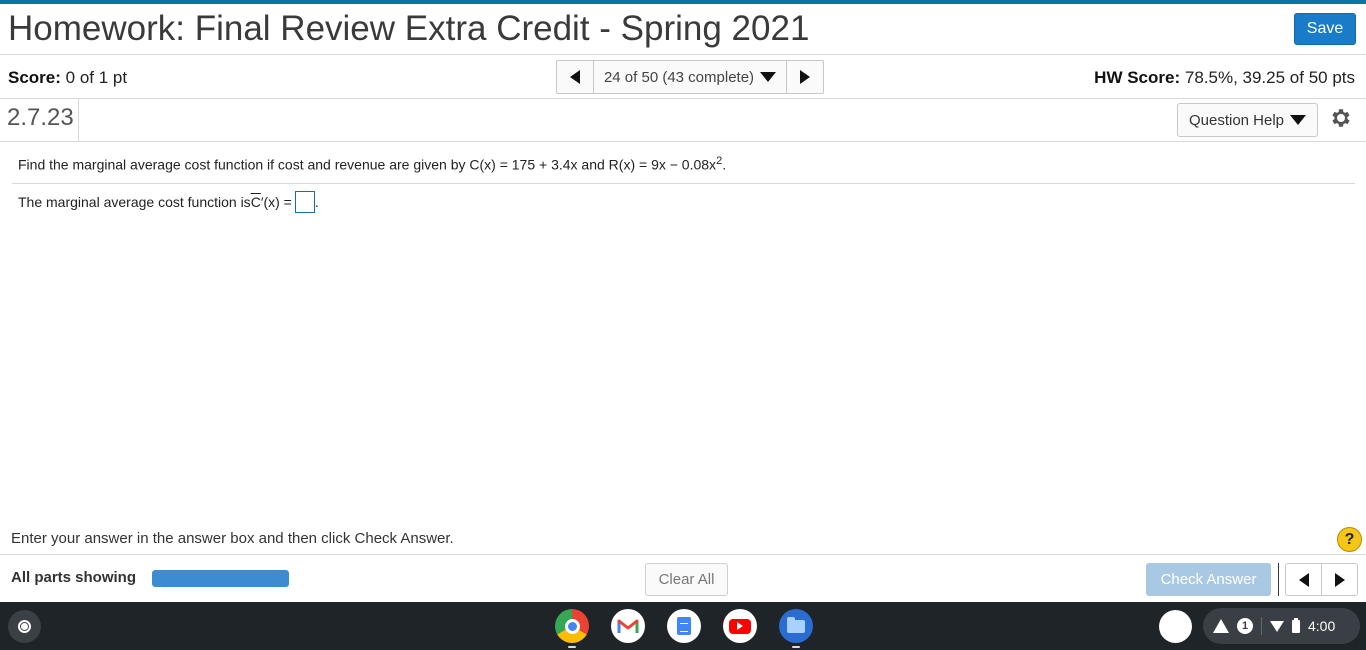 Image resolution: width=1366 pixels, height=650 pixels. I want to click on footer-previous-button, so click(1304, 579).